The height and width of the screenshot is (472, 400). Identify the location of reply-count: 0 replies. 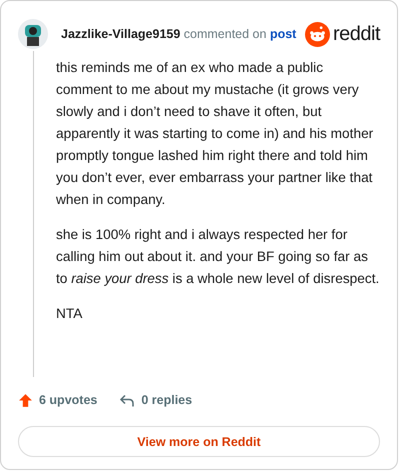
(166, 400).